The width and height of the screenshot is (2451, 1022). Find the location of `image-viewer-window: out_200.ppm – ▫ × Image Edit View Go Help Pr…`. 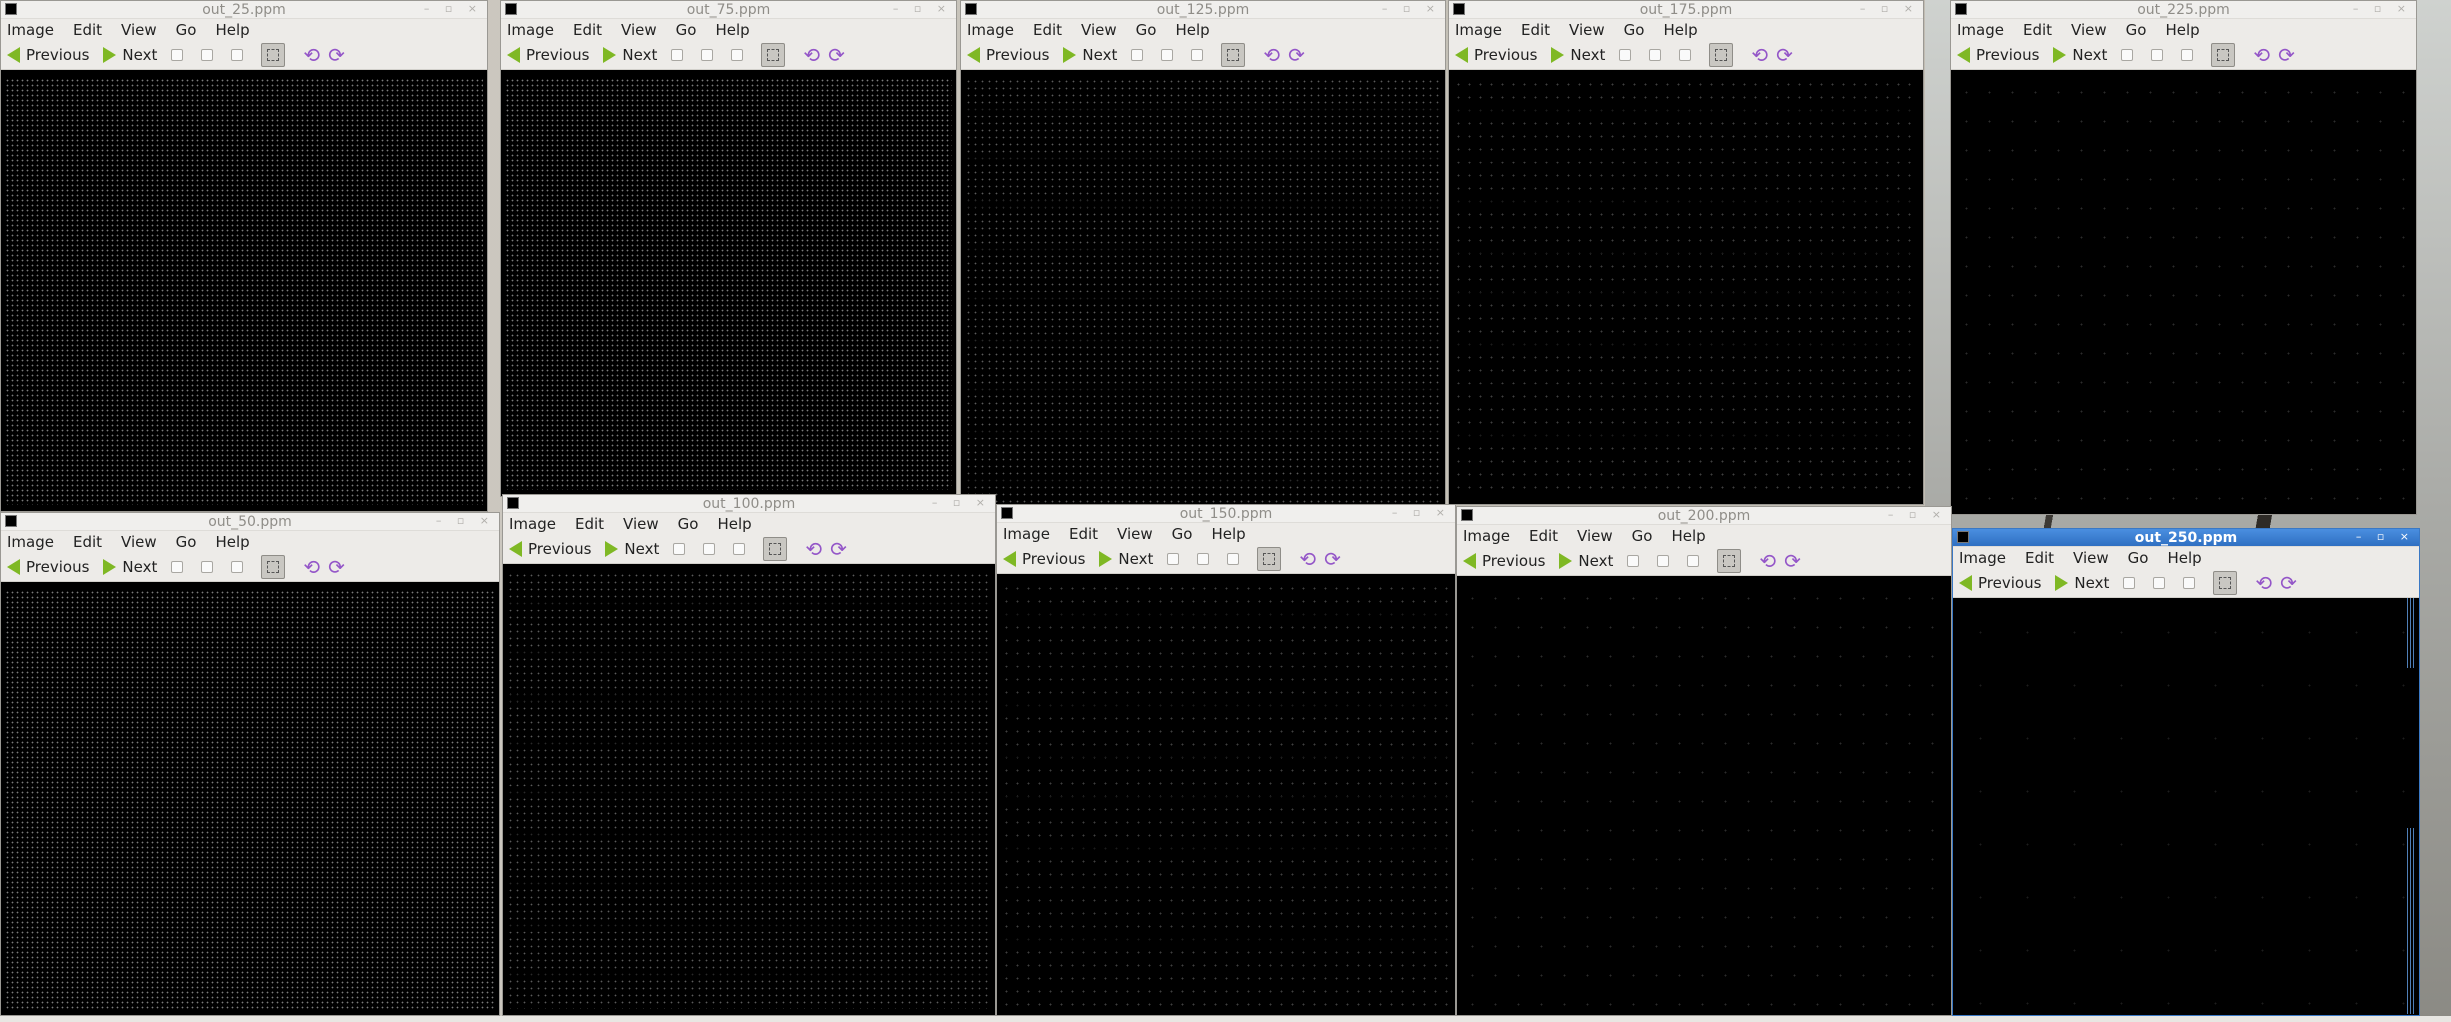

image-viewer-window: out_200.ppm – ▫ × Image Edit View Go Help Pr… is located at coordinates (1704, 761).